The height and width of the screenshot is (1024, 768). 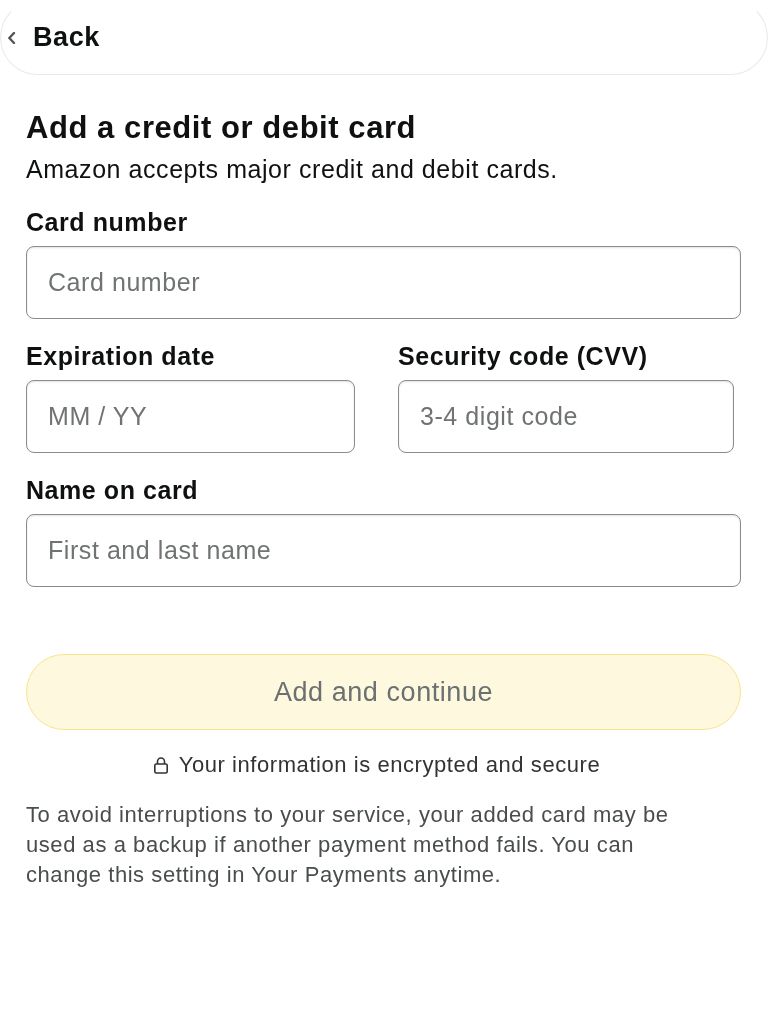 What do you see at coordinates (11, 37) in the screenshot?
I see `chevron-left-icon` at bounding box center [11, 37].